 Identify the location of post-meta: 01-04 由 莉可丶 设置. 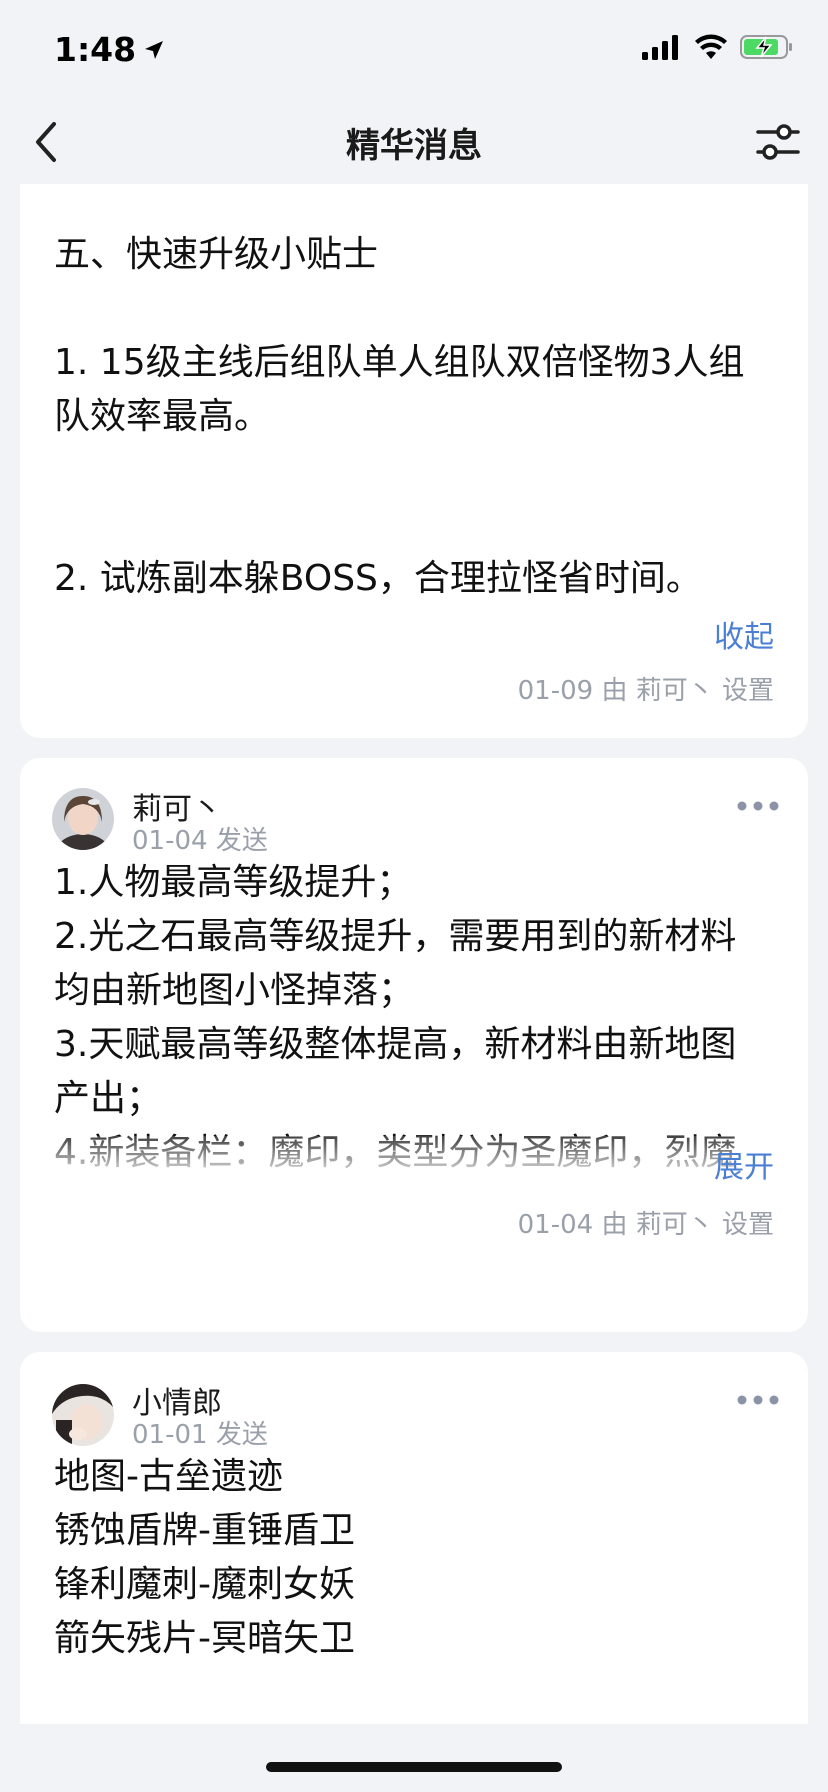
(645, 1225).